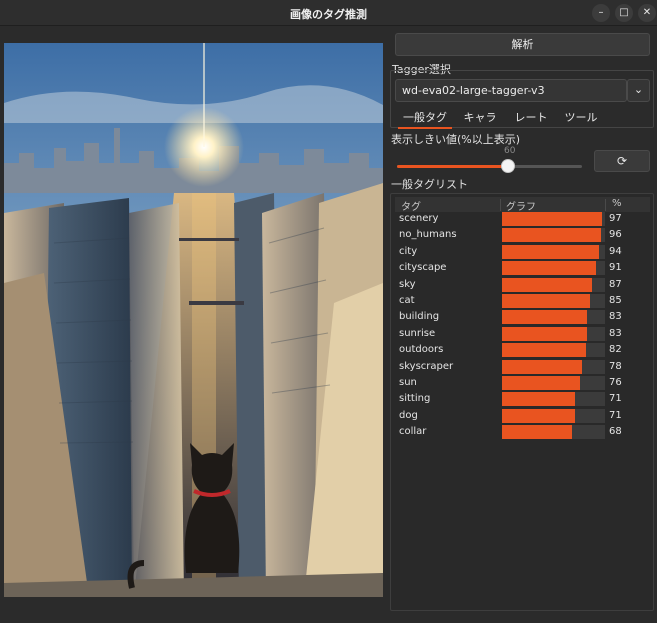  Describe the element at coordinates (615, 366) in the screenshot. I see `table-row-percent: 78` at that location.